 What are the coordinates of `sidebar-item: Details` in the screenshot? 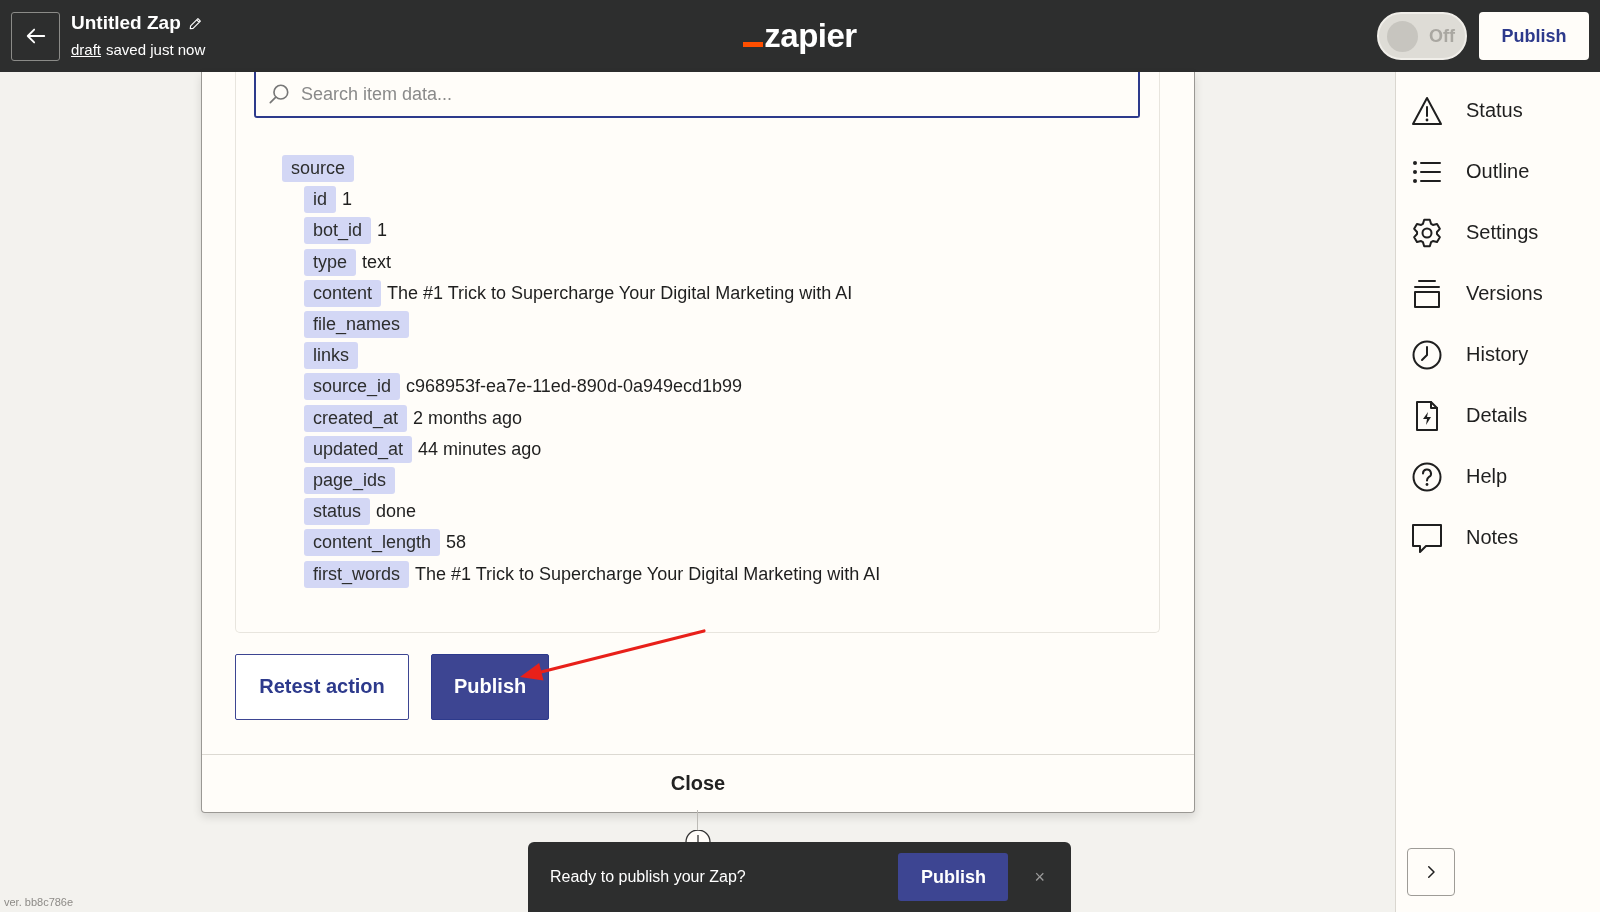 It's located at (1498, 415).